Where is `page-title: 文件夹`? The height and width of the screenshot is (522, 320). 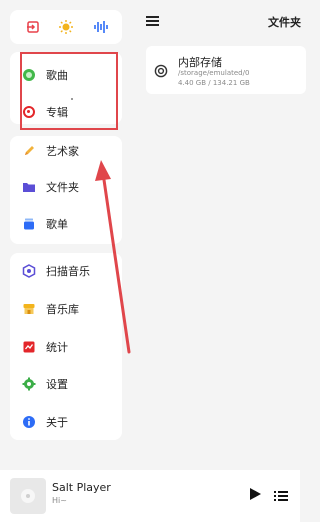 page-title: 文件夹 is located at coordinates (284, 22).